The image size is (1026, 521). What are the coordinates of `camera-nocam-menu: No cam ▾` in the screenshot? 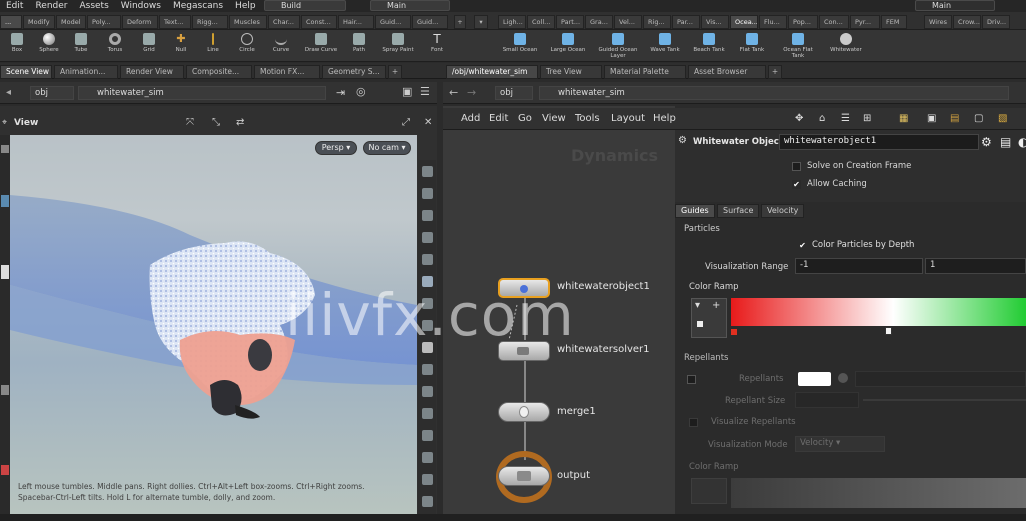 It's located at (387, 148).